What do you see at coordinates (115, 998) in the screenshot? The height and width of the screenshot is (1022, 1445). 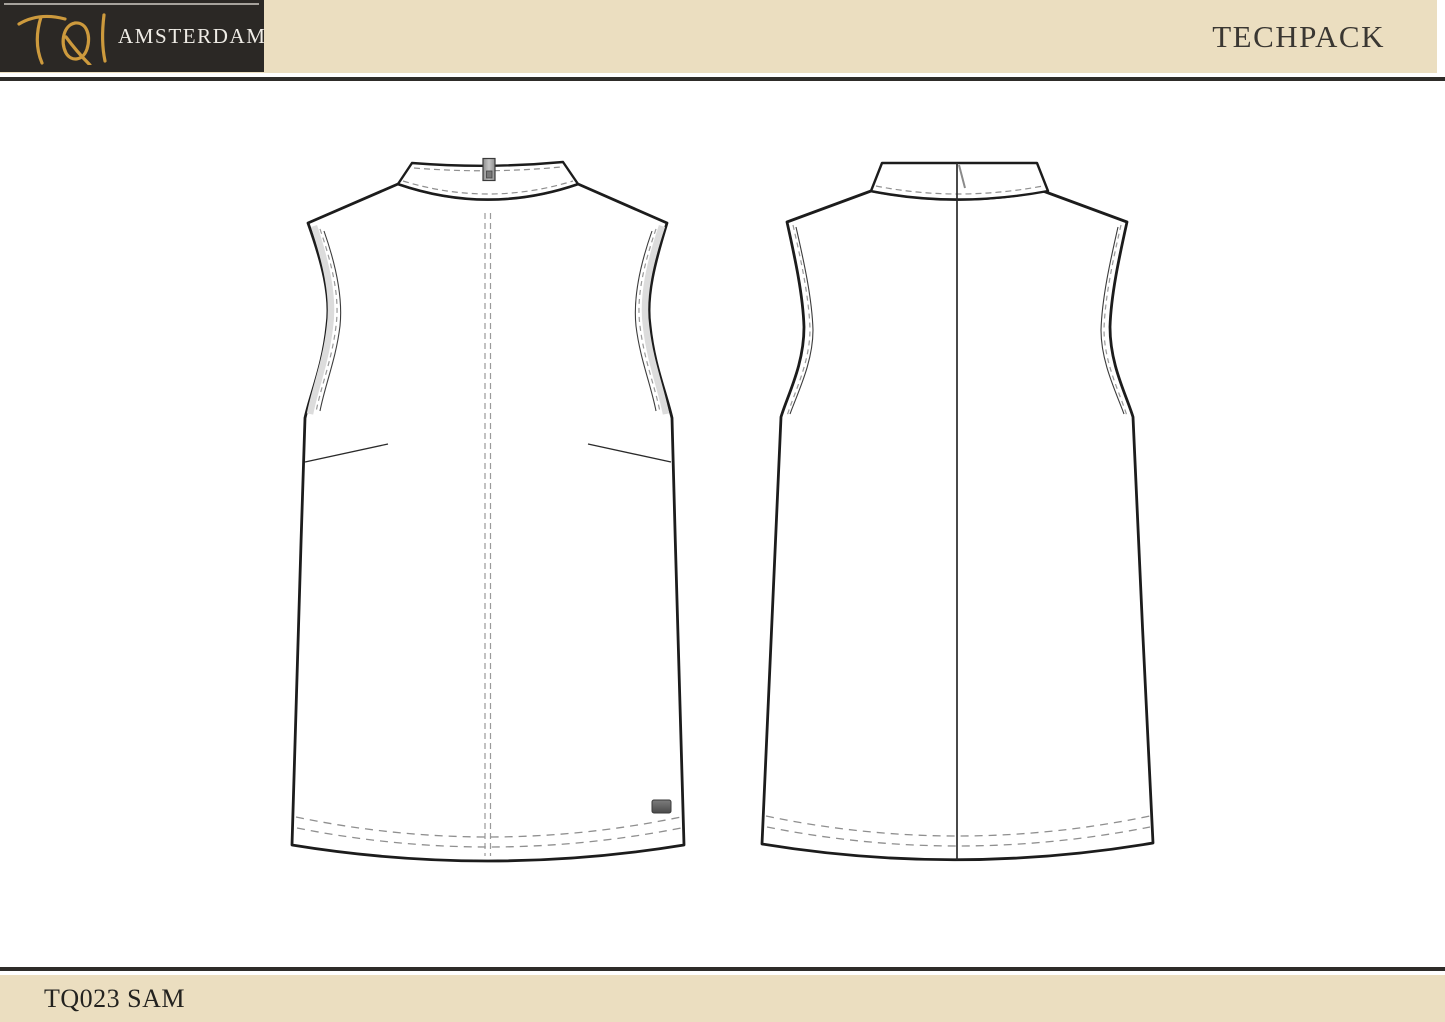 I see `style-code: TQ023 SAM` at bounding box center [115, 998].